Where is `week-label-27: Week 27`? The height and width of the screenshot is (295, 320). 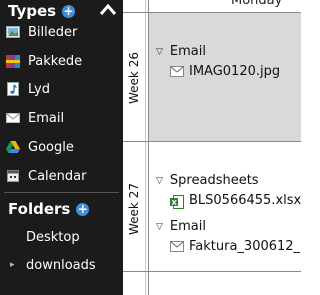 week-label-27: Week 27 is located at coordinates (134, 209).